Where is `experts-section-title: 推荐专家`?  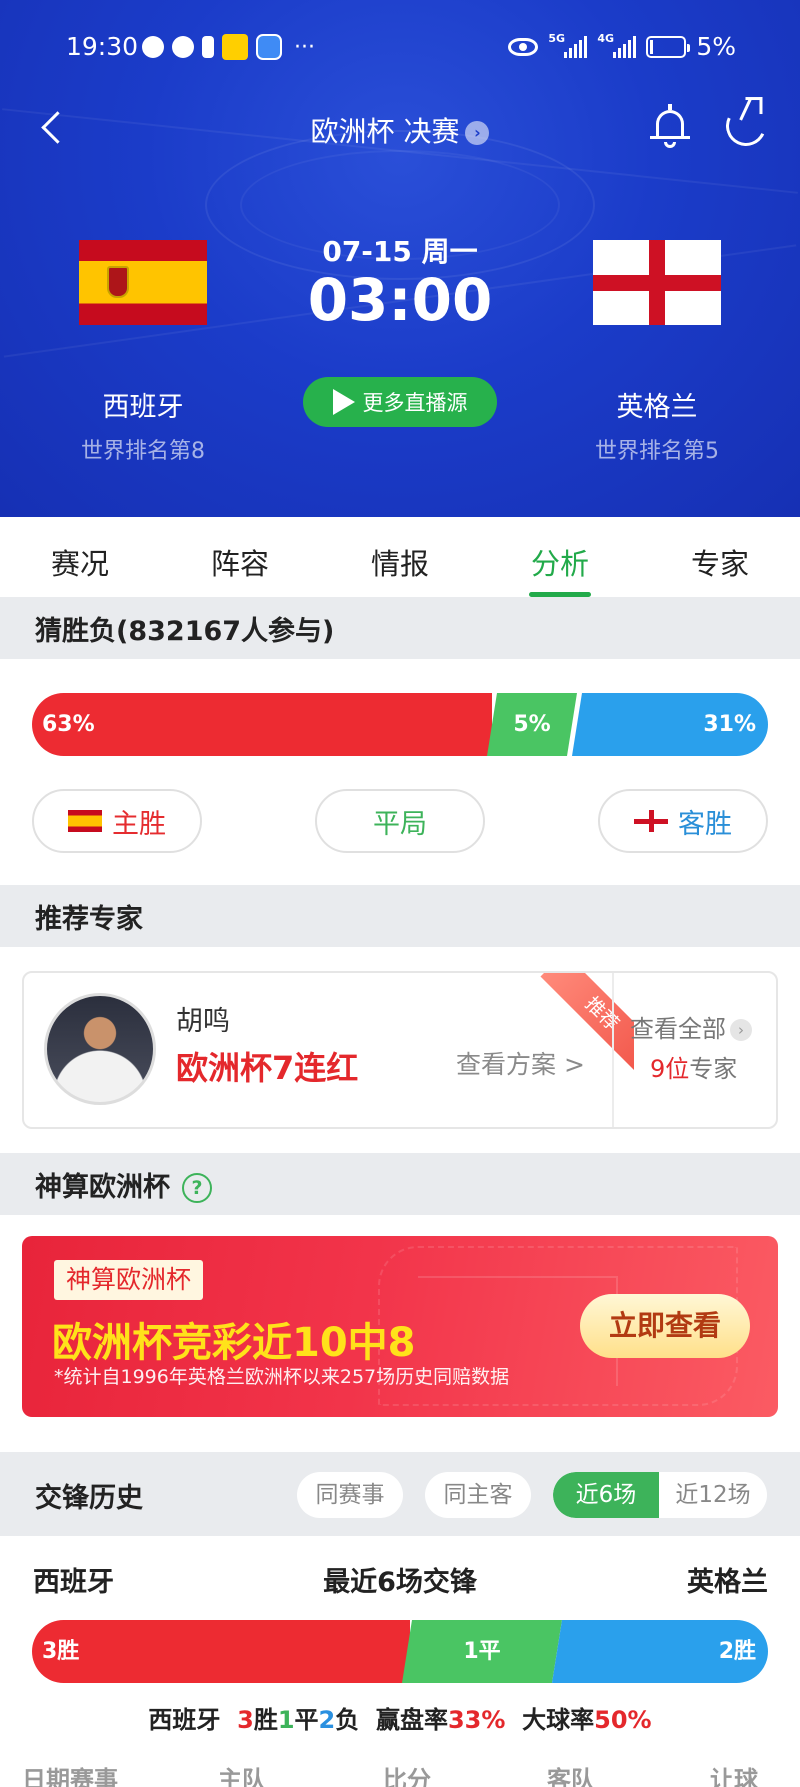
experts-section-title: 推荐专家 is located at coordinates (400, 916).